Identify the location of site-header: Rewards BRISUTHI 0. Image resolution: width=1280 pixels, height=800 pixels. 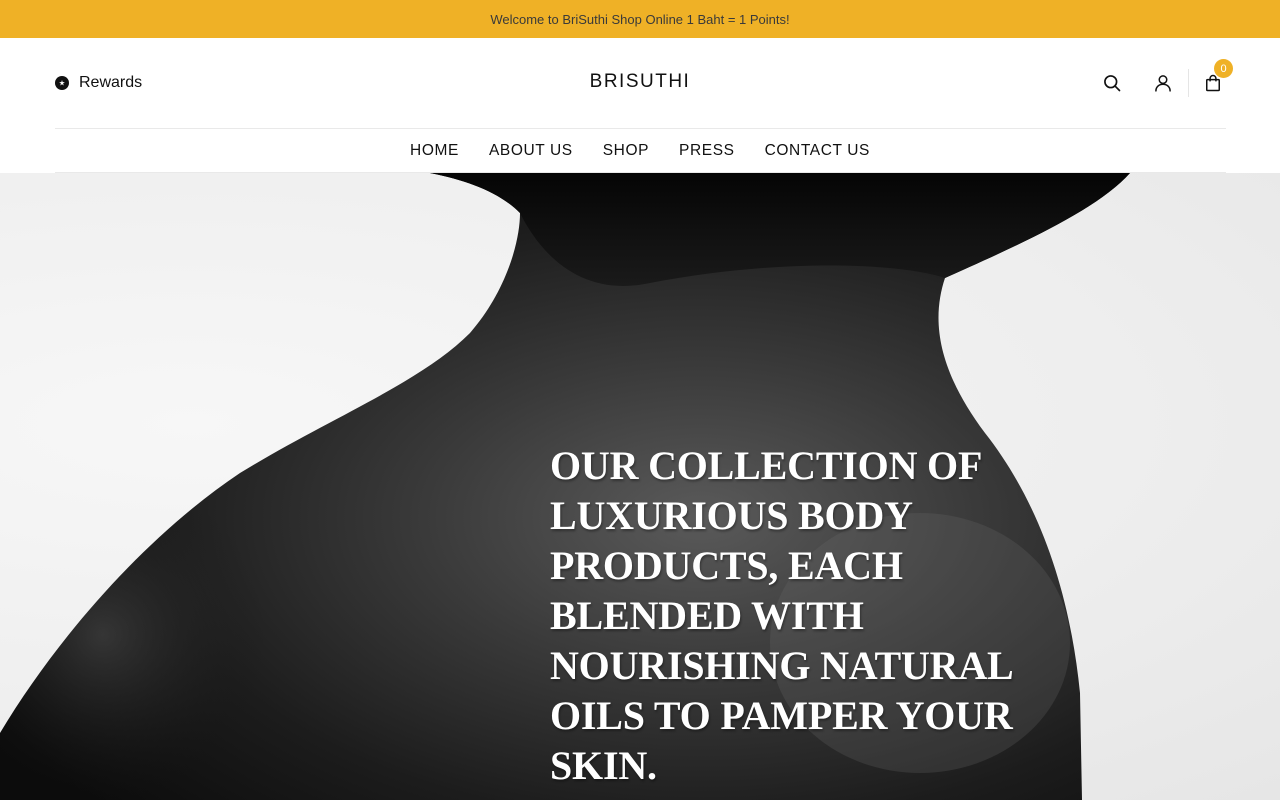
(640, 83).